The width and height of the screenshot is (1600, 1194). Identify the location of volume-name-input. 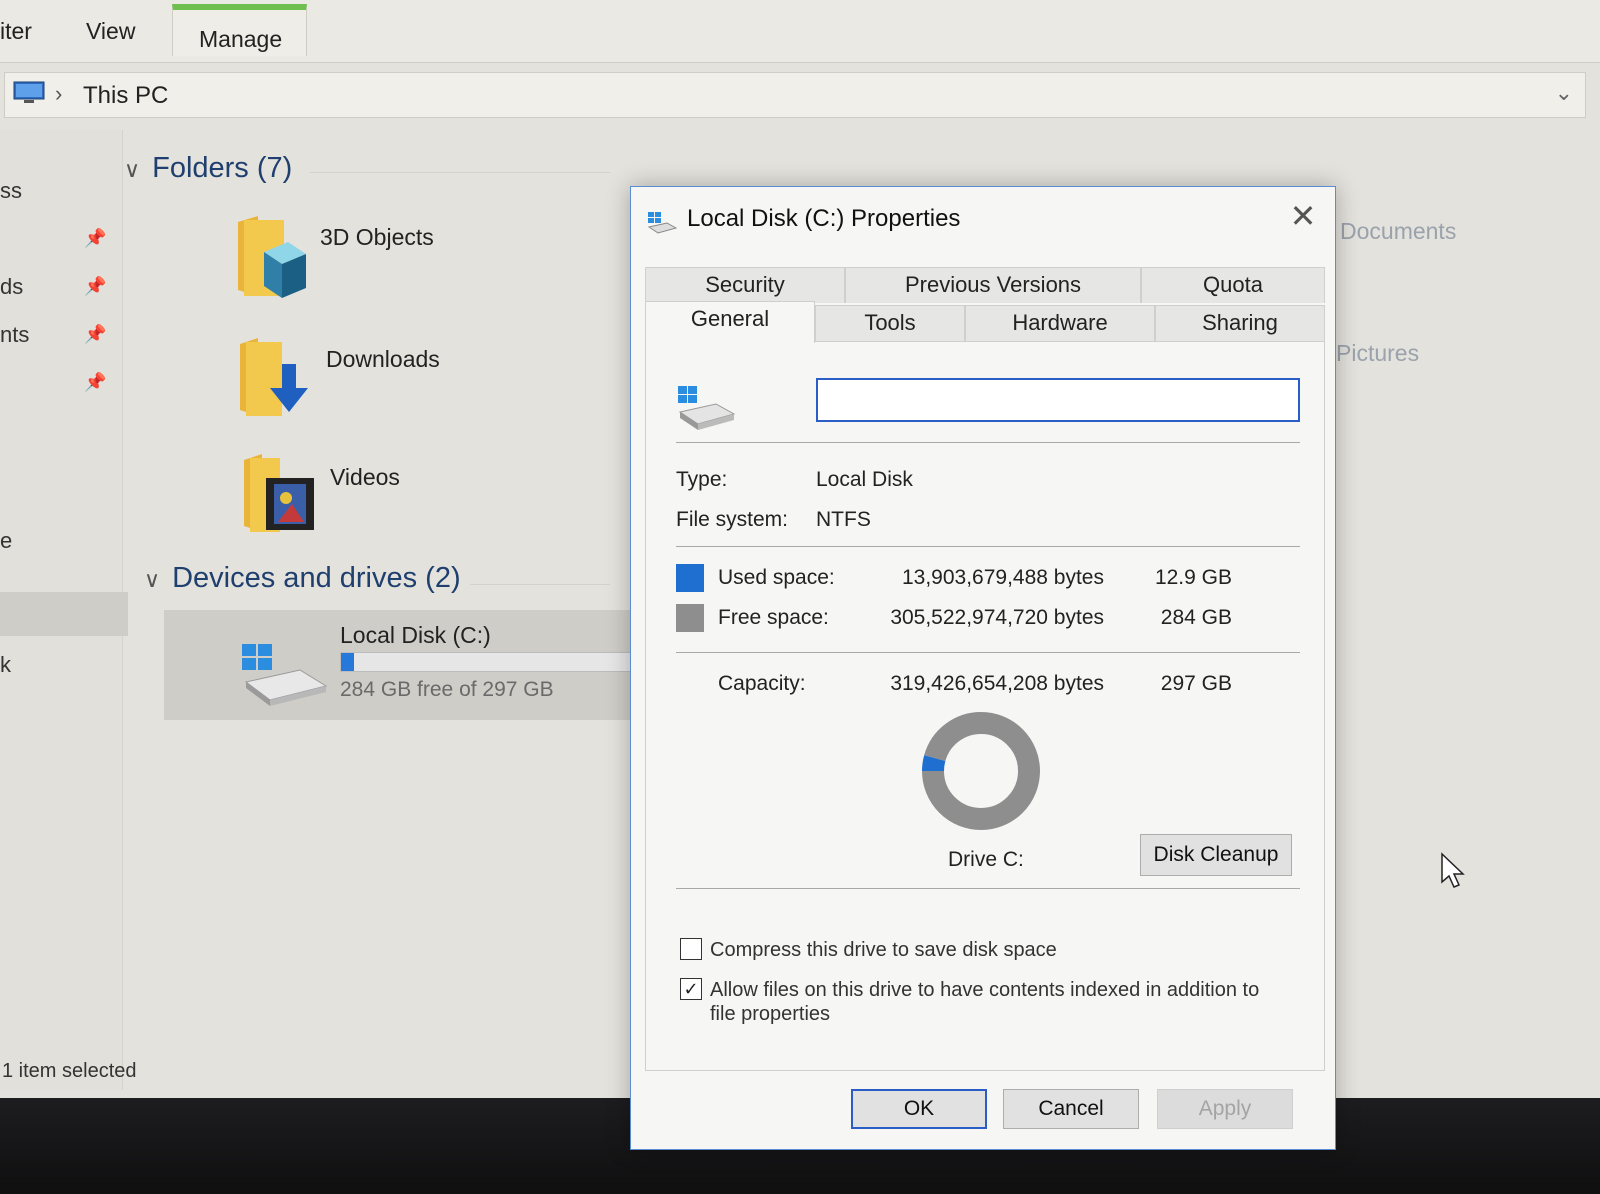
(1058, 400).